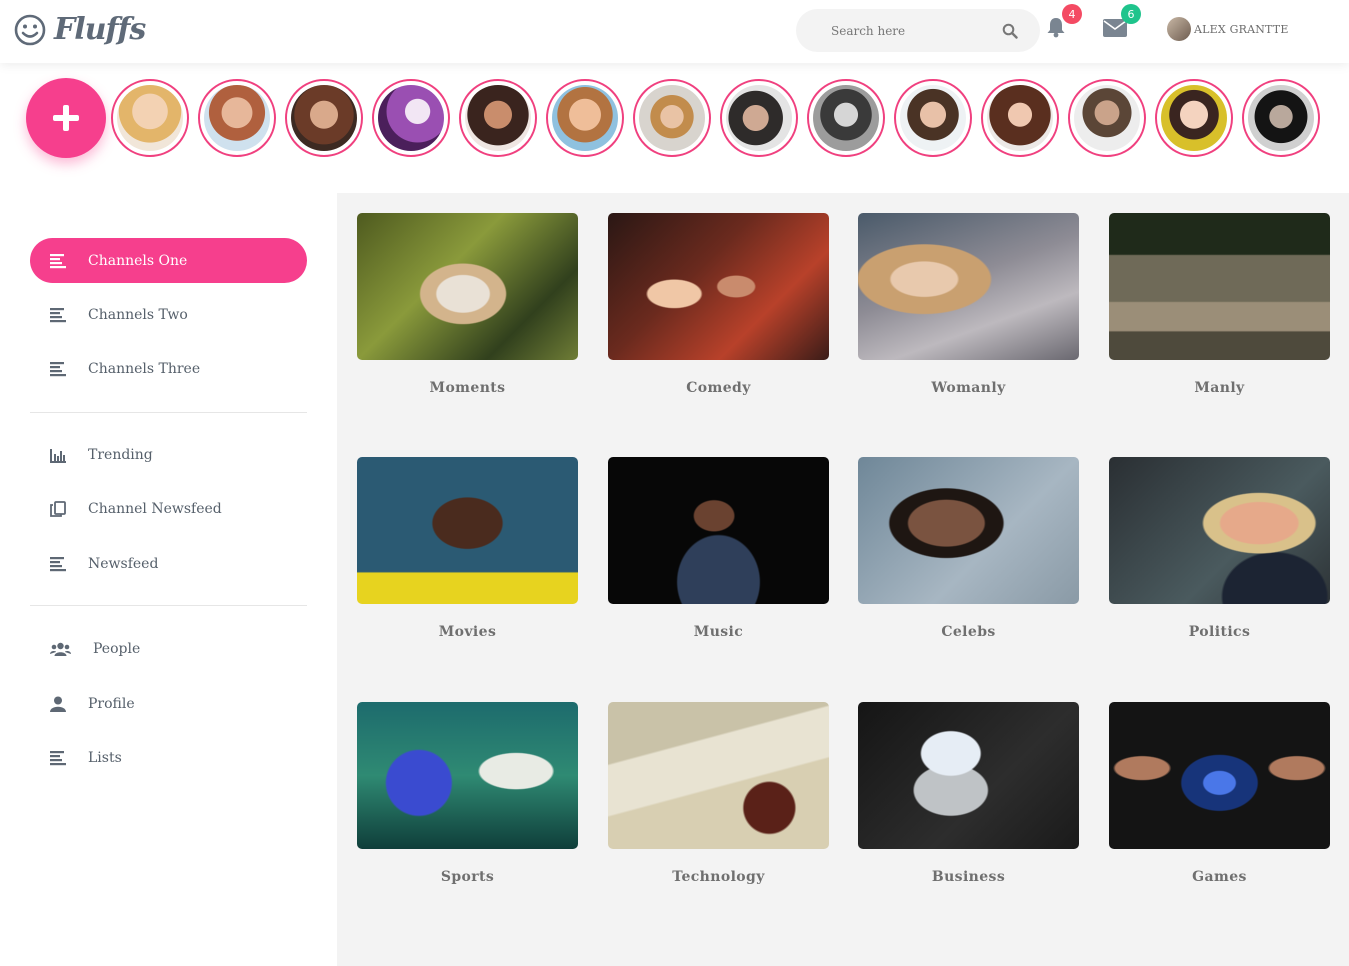 The width and height of the screenshot is (1349, 966). What do you see at coordinates (1131, 14) in the screenshot?
I see `message-badge: 6` at bounding box center [1131, 14].